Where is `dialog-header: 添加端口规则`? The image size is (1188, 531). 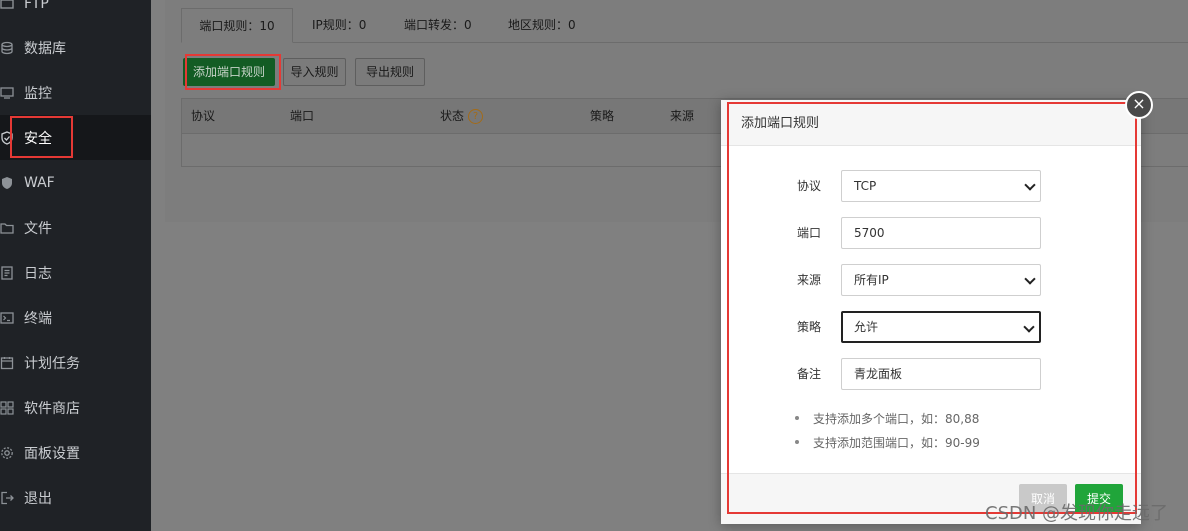
dialog-header: 添加端口规则 is located at coordinates (931, 123).